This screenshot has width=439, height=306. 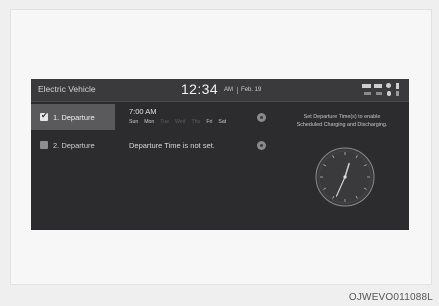 I want to click on day-thu: Thu, so click(x=196, y=122).